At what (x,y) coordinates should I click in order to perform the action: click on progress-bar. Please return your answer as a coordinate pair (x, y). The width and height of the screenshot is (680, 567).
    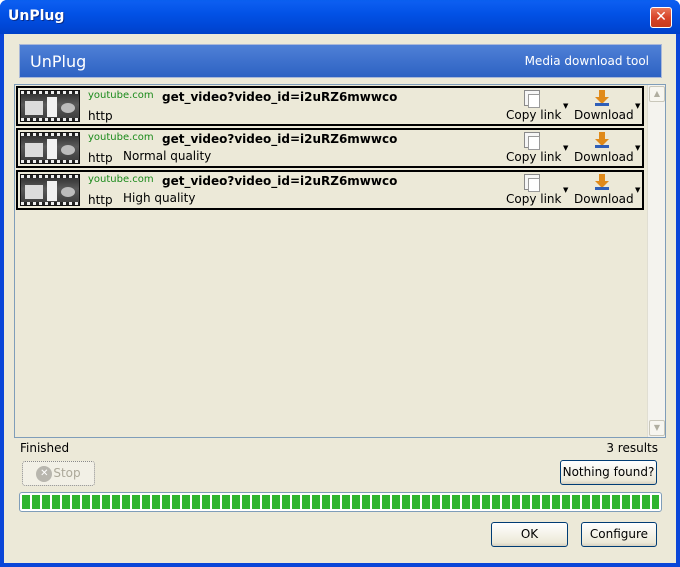
    Looking at the image, I should click on (340, 502).